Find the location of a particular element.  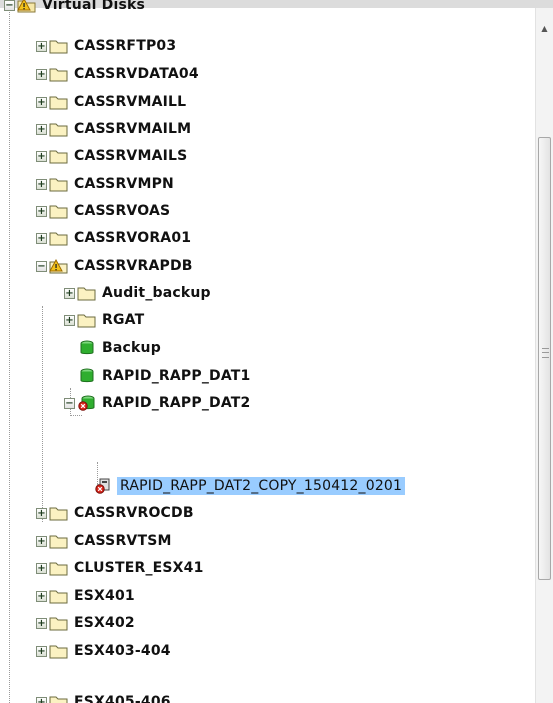

tree-item-label: CASSRVMPN is located at coordinates (124, 184).